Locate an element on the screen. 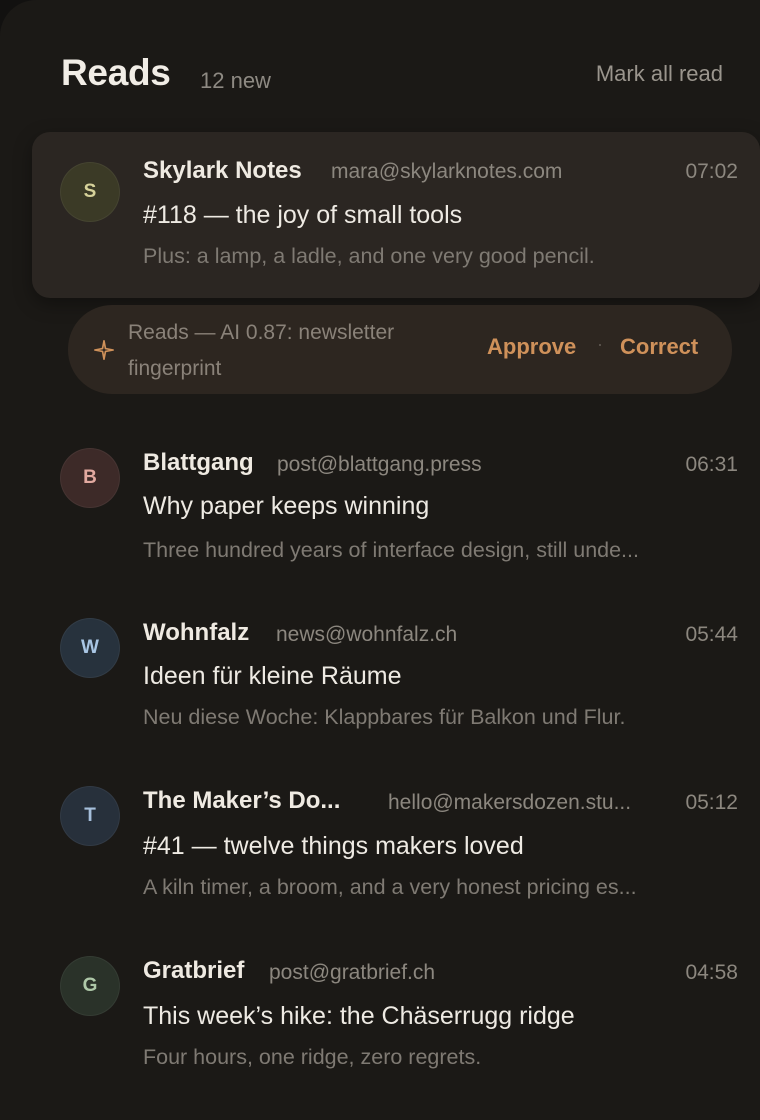  subject: Why paper keeps winning is located at coordinates (286, 506).